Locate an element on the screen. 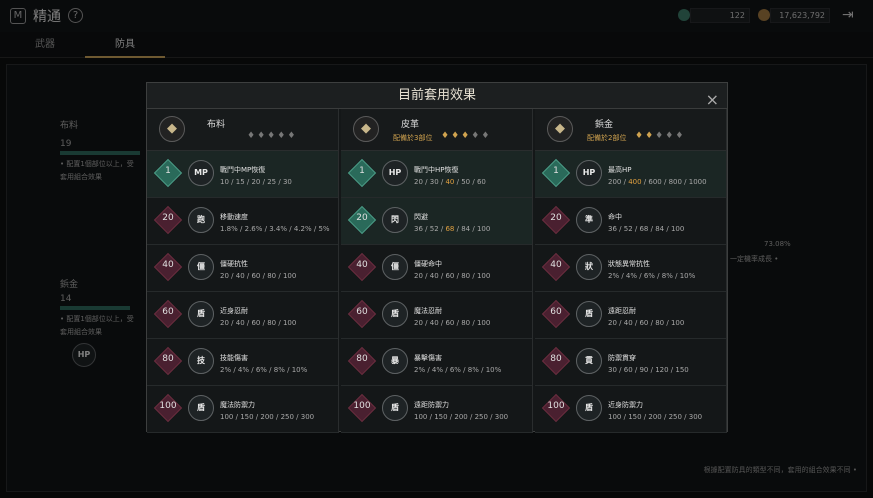 The height and width of the screenshot is (498, 873). effect-row: 80 貫防禦貫穿 30 / 60 / 90 / 120 / 150 is located at coordinates (630, 362).